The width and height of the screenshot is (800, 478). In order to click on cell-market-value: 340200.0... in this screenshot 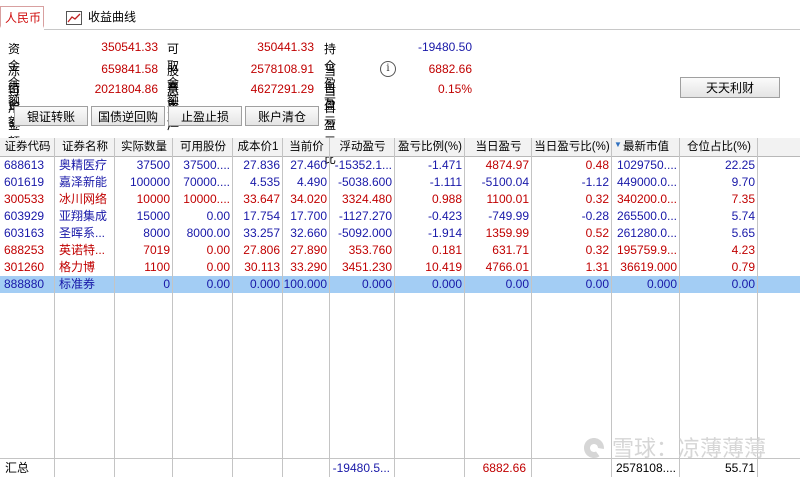, I will do `click(646, 199)`.